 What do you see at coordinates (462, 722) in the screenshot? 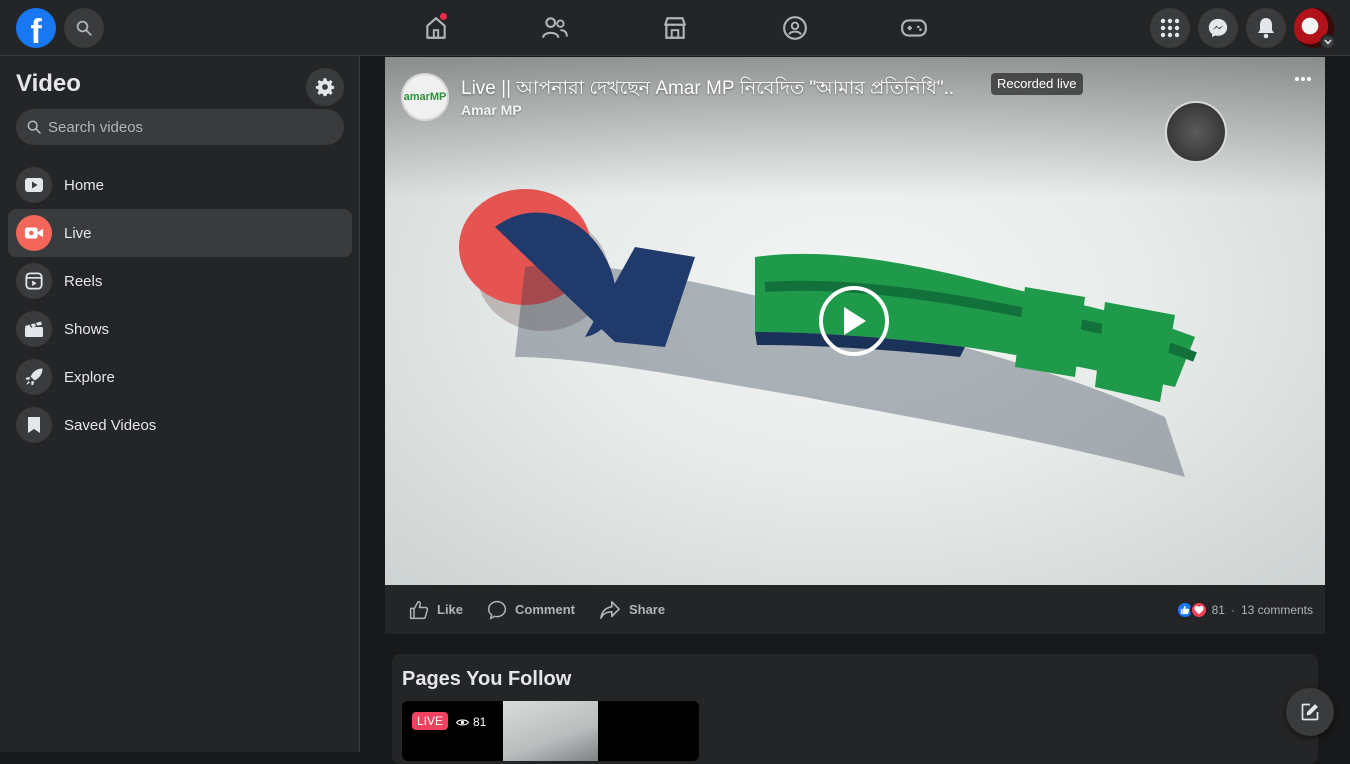
I see `eye-icon` at bounding box center [462, 722].